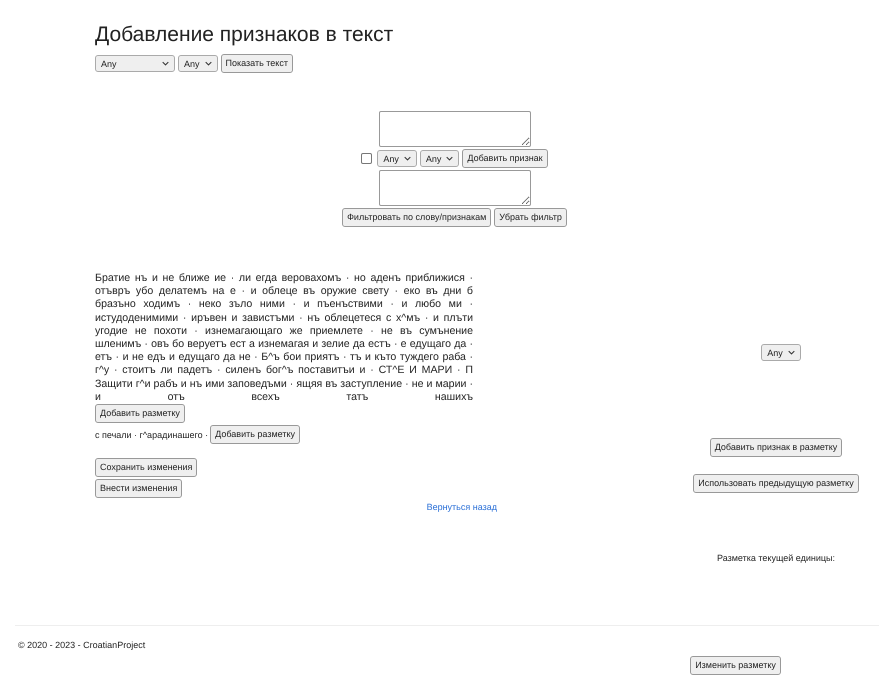 Image resolution: width=879 pixels, height=677 pixels. I want to click on save-button: Сохранить изменения, so click(146, 468).